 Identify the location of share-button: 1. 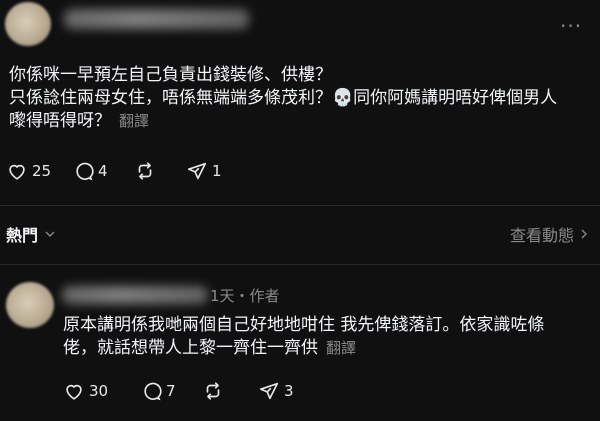
(204, 171).